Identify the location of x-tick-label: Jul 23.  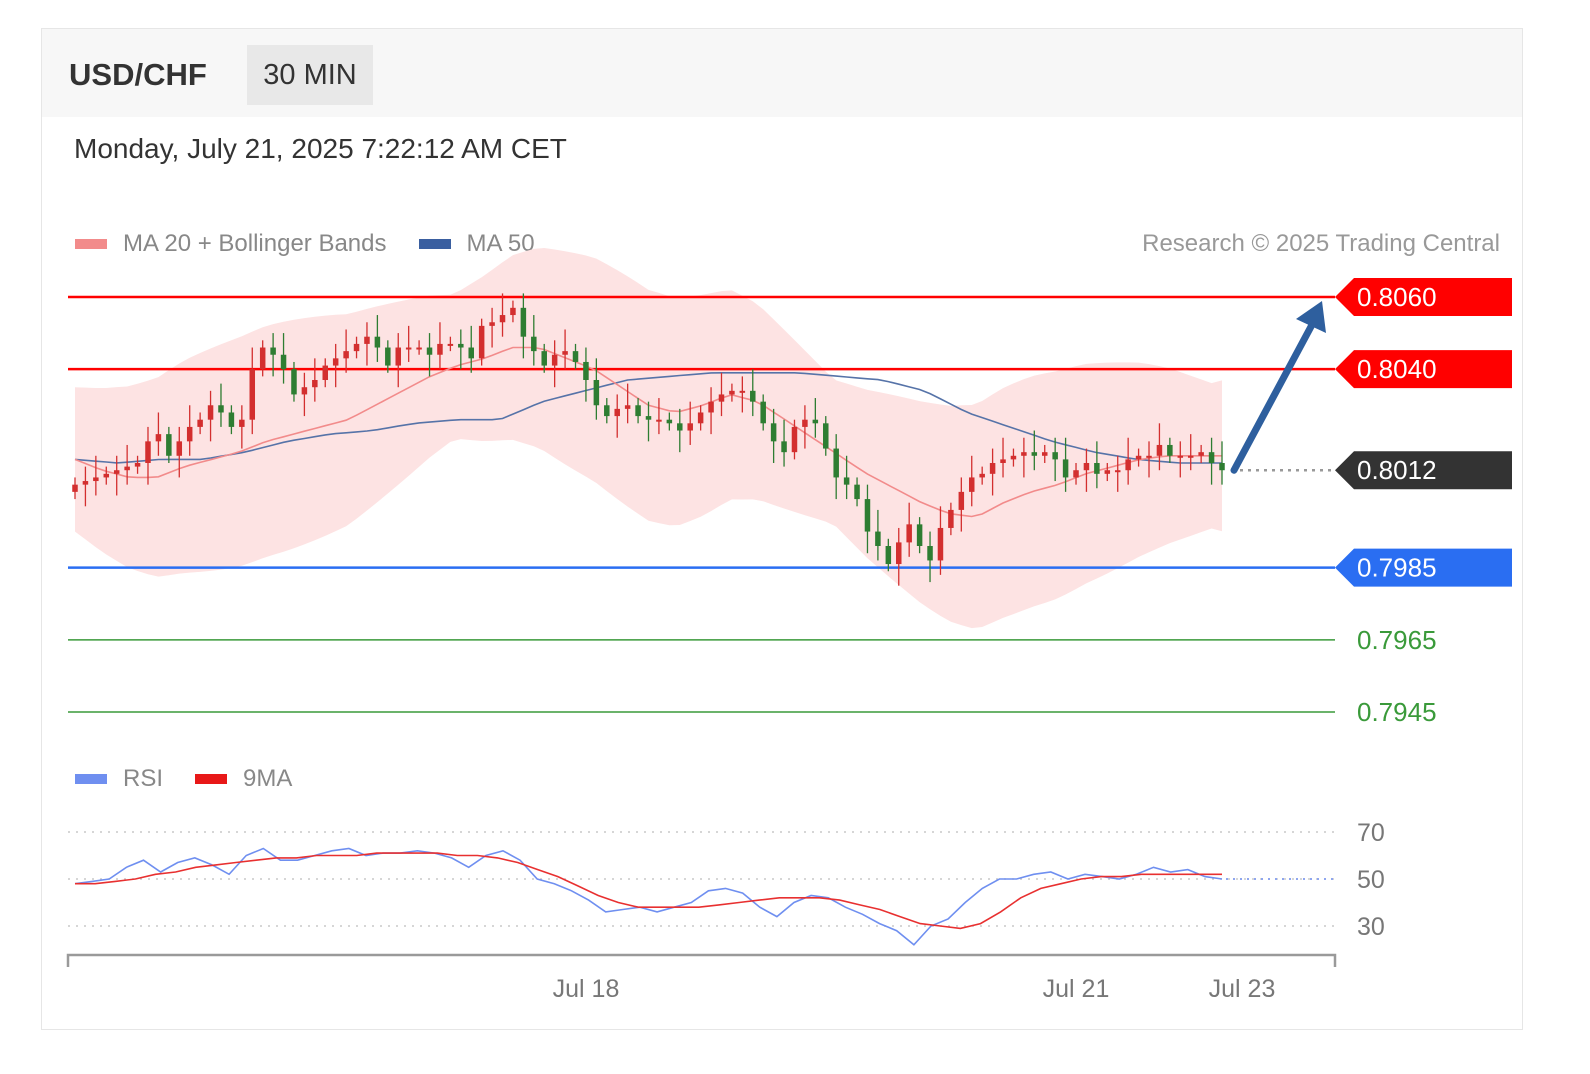
(1242, 989).